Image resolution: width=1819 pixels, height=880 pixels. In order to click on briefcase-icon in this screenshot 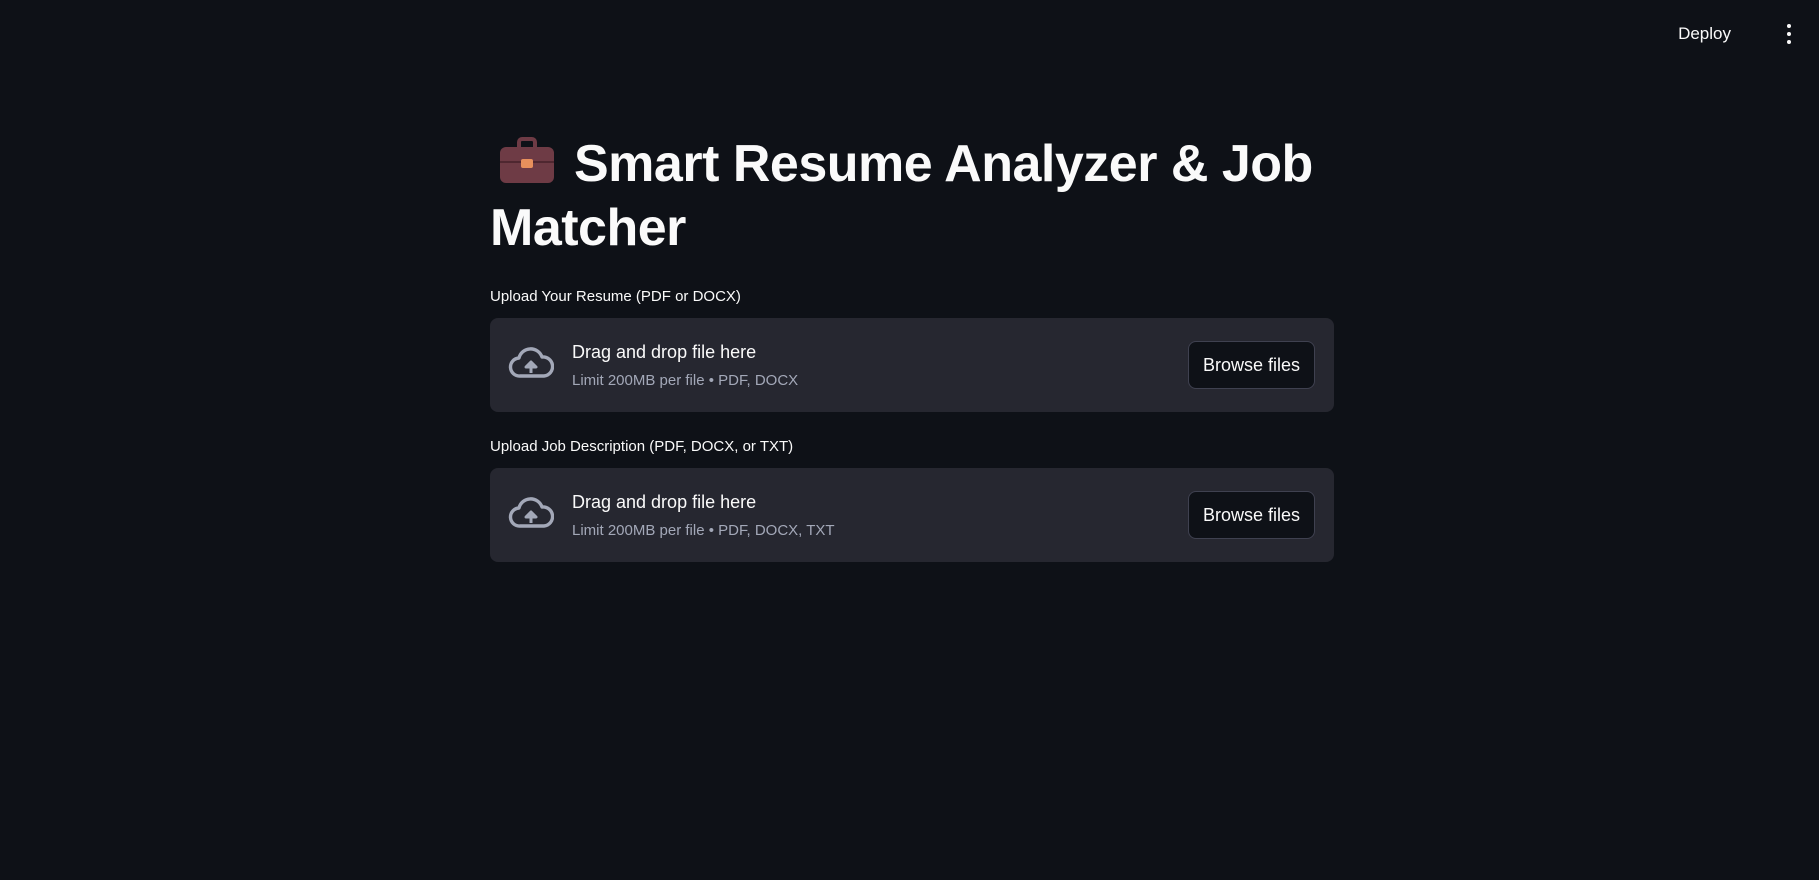, I will do `click(527, 159)`.